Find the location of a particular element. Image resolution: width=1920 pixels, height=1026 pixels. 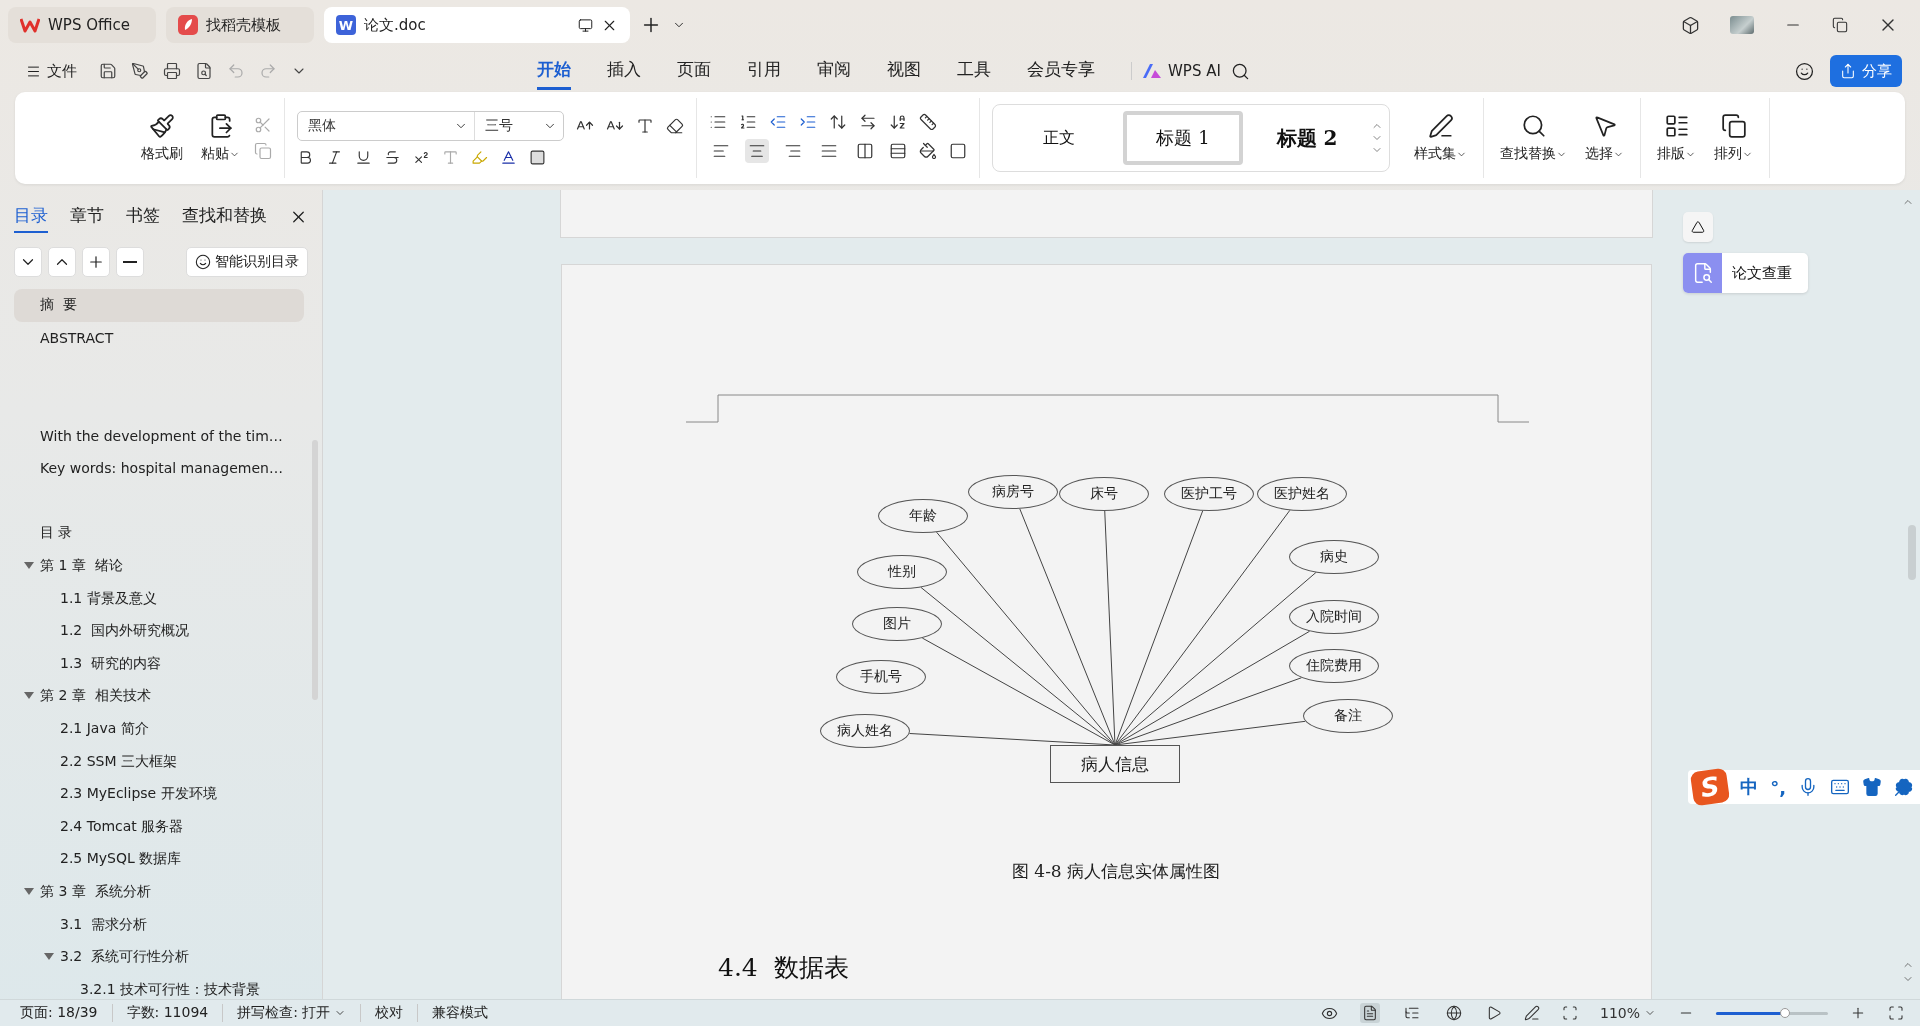

share-button: 分享 is located at coordinates (1866, 71).